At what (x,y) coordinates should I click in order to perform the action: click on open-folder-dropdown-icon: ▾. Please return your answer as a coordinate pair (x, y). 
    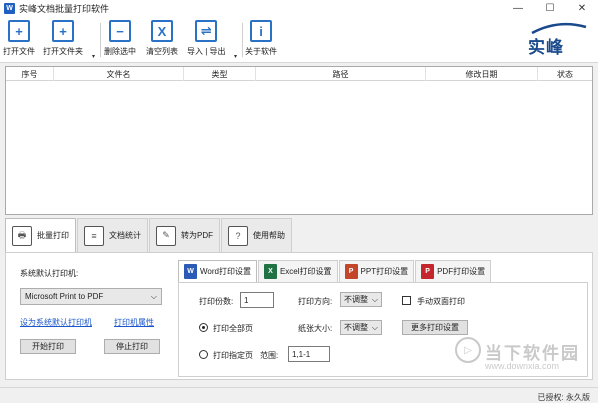
    Looking at the image, I should click on (93, 56).